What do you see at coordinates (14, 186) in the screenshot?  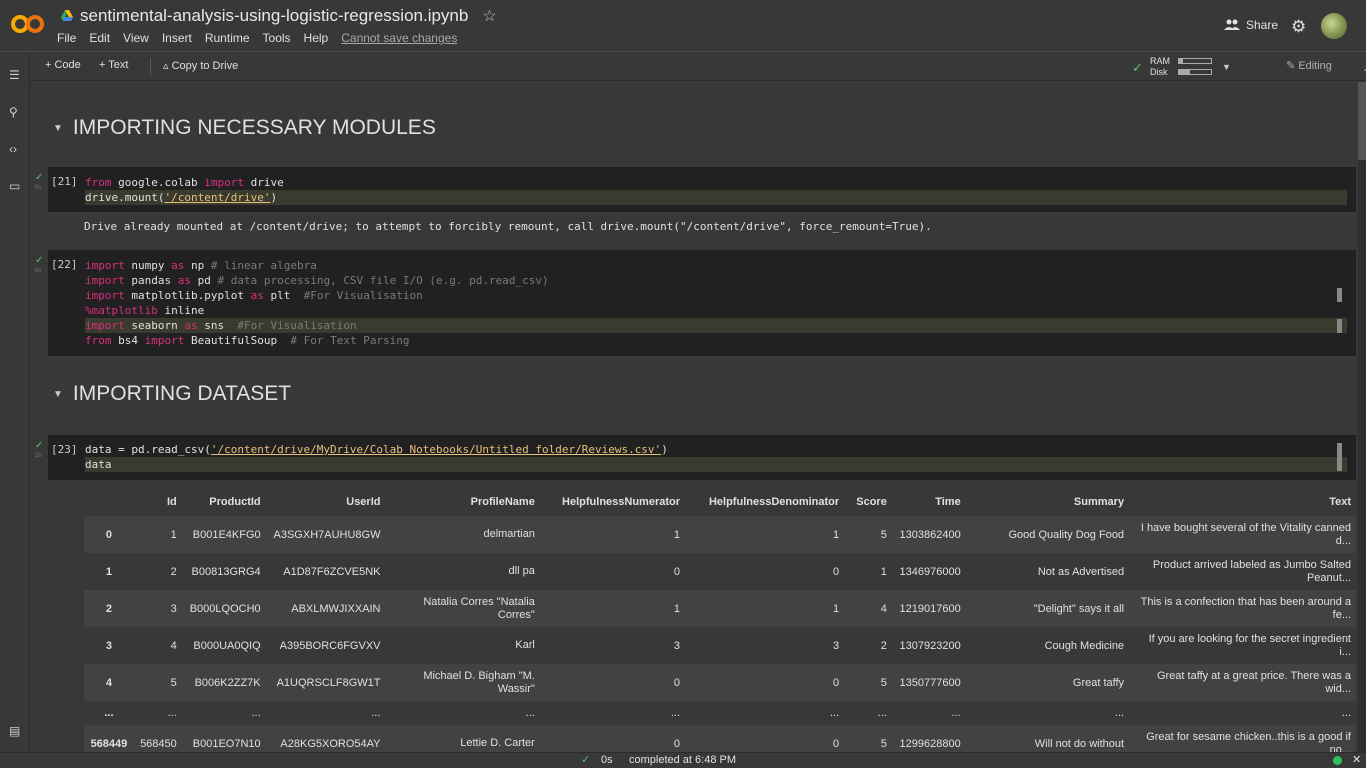 I see `folder-icon: ▭` at bounding box center [14, 186].